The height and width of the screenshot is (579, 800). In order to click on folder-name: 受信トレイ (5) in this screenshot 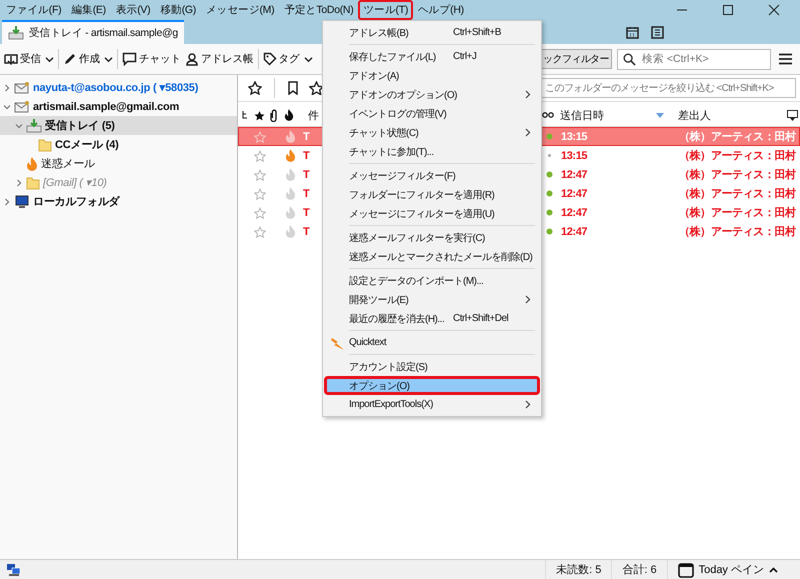, I will do `click(80, 125)`.